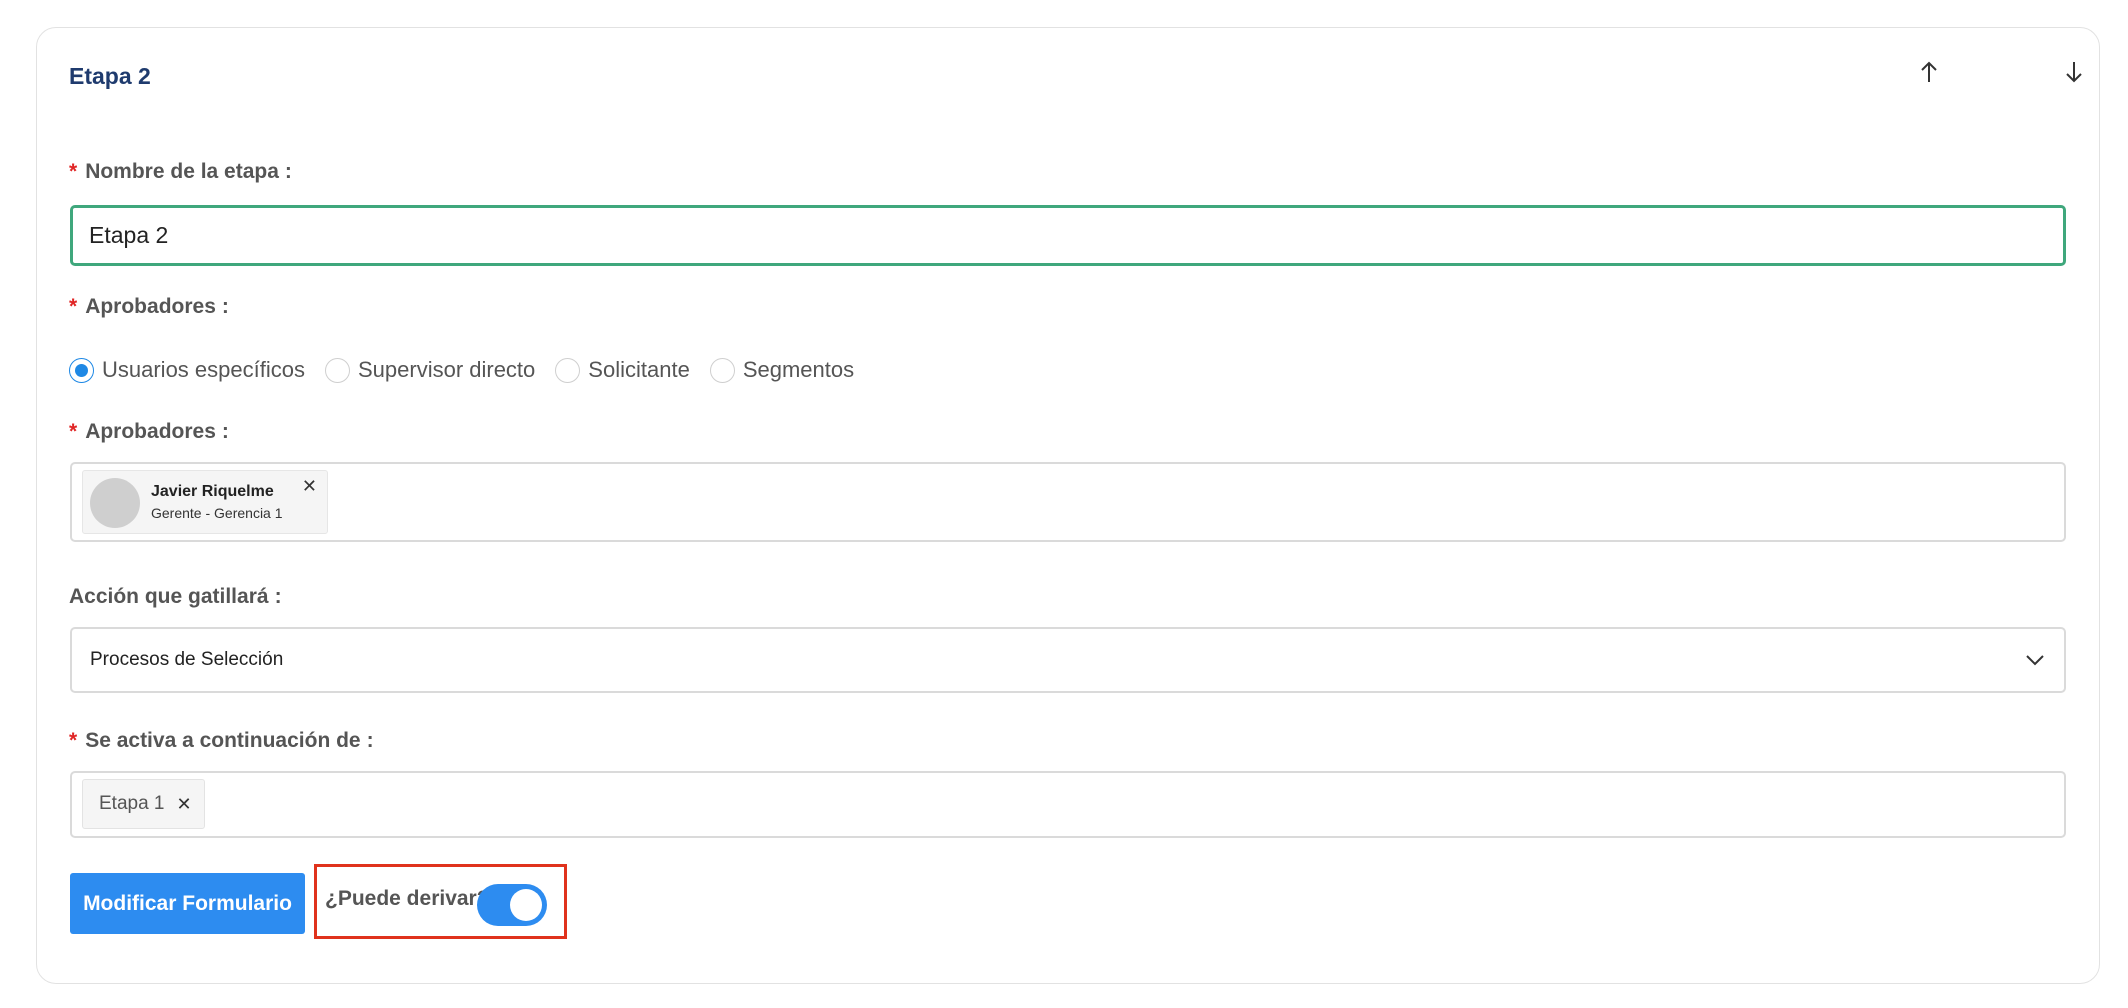  Describe the element at coordinates (81, 370) in the screenshot. I see `radio-button-checked` at that location.